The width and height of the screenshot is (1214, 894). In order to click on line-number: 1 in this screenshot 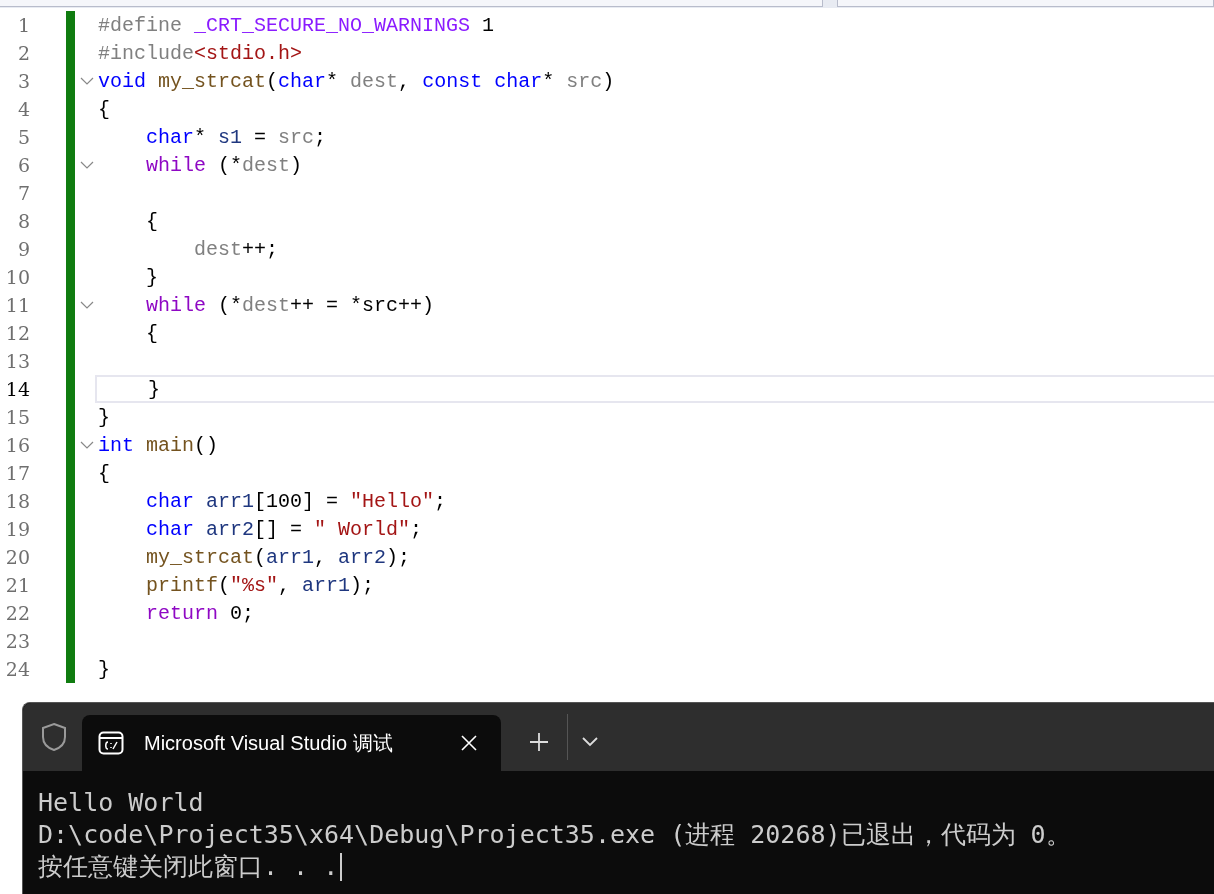, I will do `click(23, 25)`.